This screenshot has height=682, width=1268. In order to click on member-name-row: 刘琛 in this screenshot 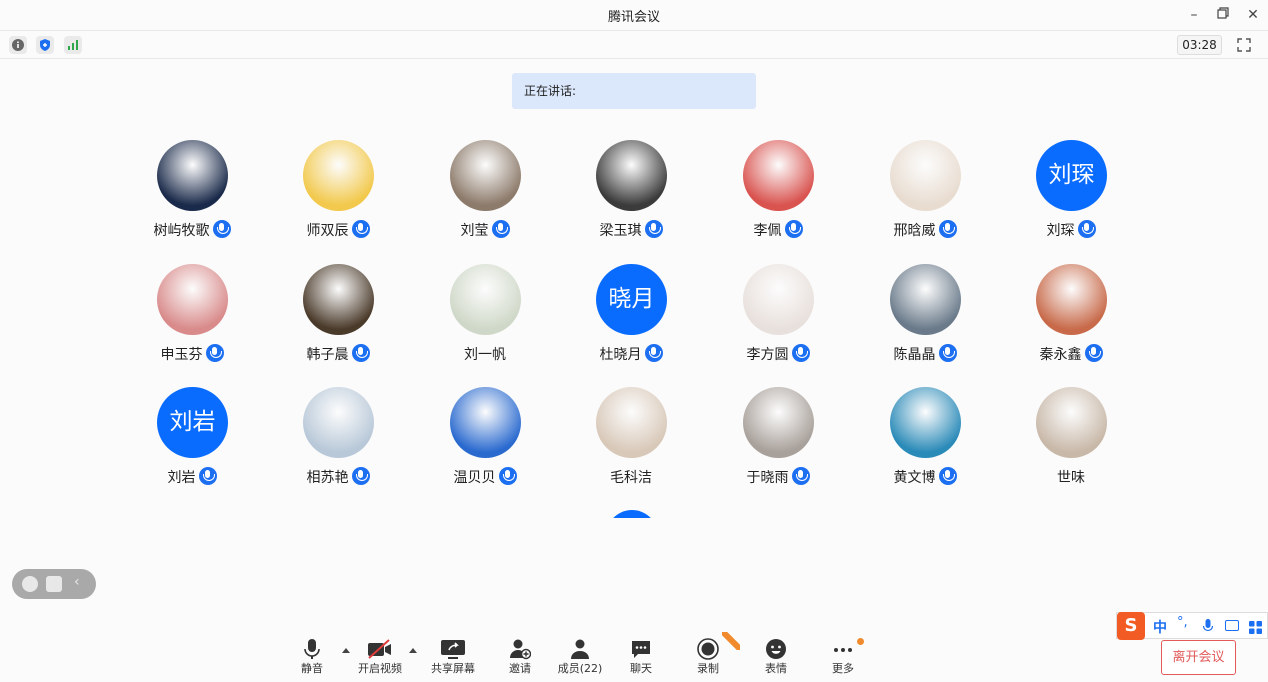, I will do `click(1071, 230)`.